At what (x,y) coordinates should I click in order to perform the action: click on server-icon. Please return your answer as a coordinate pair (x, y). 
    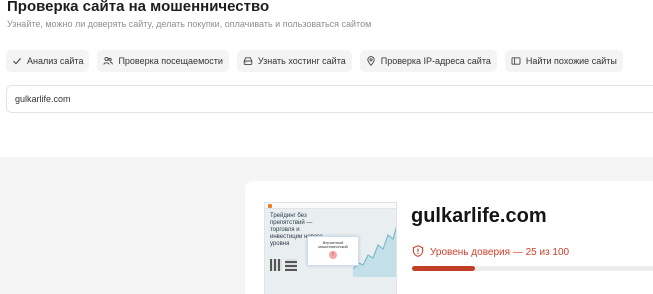
    Looking at the image, I should click on (248, 61).